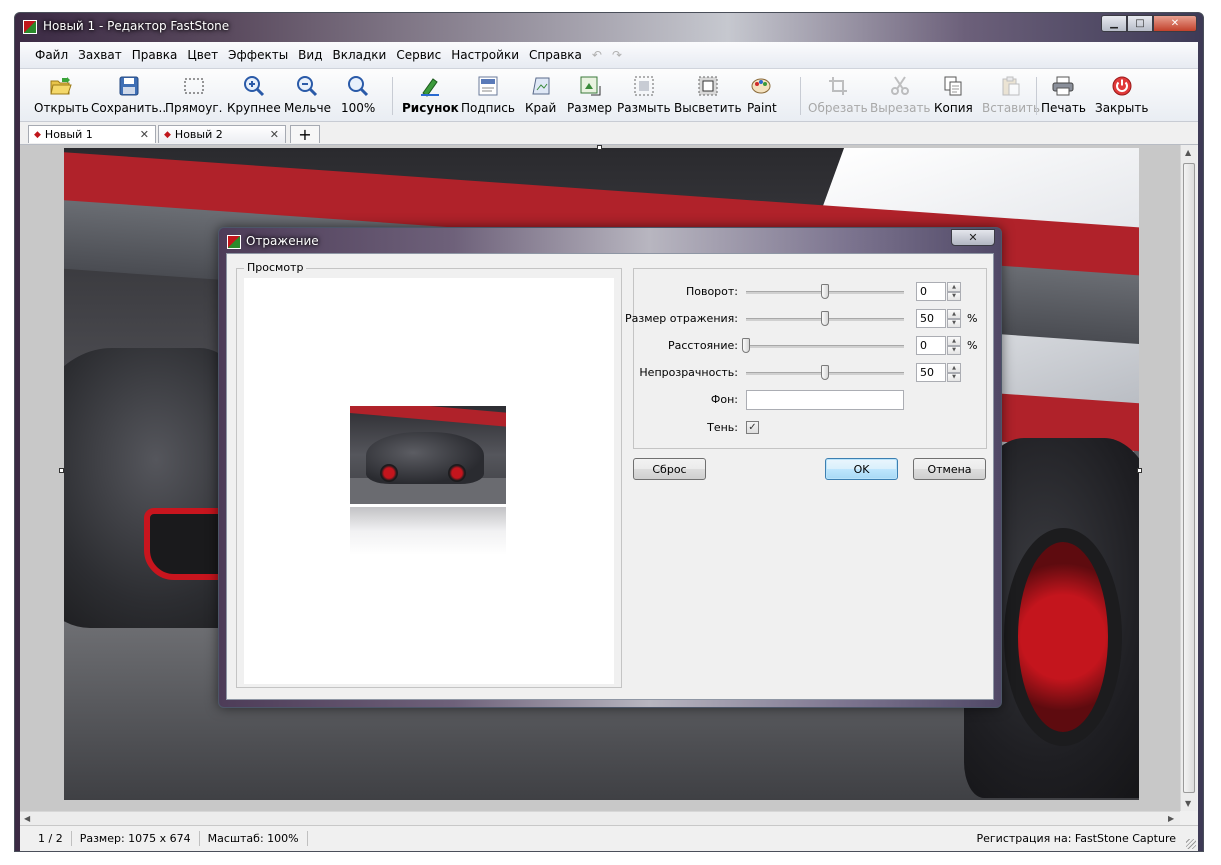 The width and height of the screenshot is (1221, 865). I want to click on scroll-up-icon: ▲, so click(1188, 152).